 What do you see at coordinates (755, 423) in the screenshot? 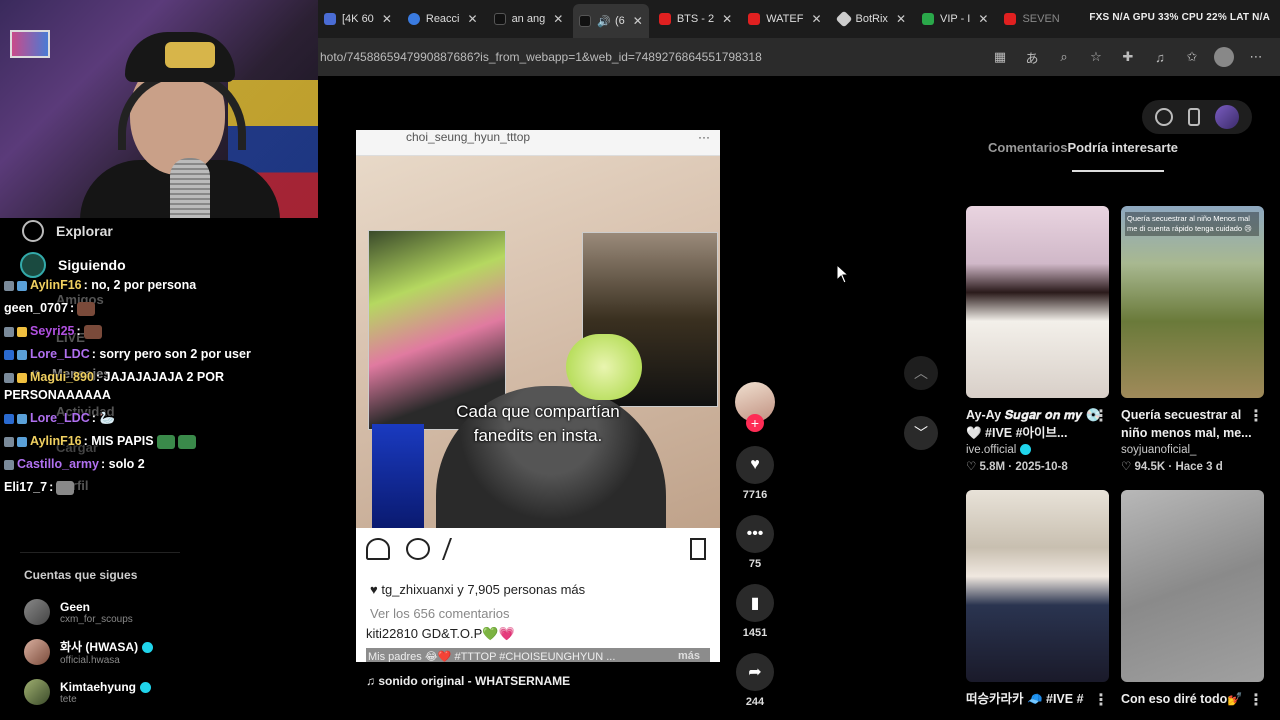
I see `follow-plus-icon: +` at bounding box center [755, 423].